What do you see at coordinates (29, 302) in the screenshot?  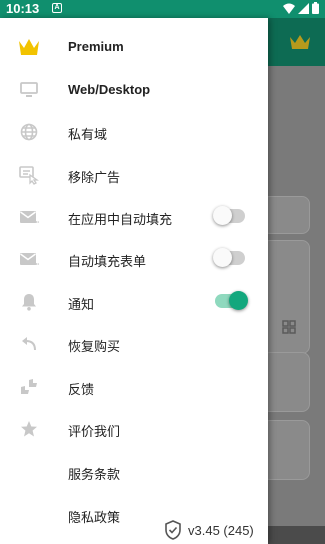 I see `bell-icon` at bounding box center [29, 302].